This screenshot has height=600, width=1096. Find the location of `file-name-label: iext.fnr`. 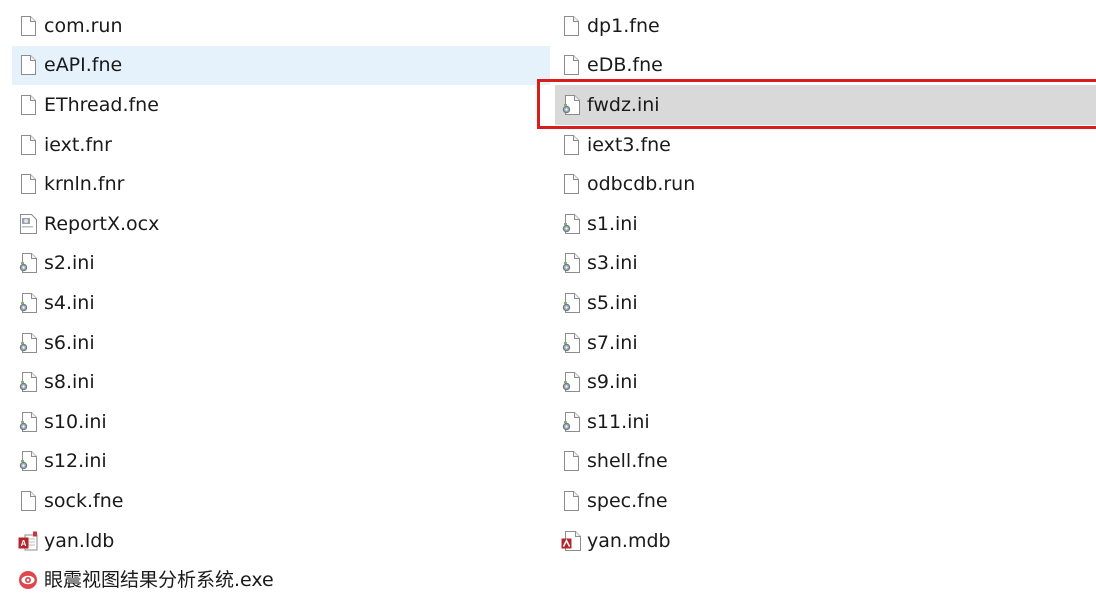

file-name-label: iext.fnr is located at coordinates (78, 144).